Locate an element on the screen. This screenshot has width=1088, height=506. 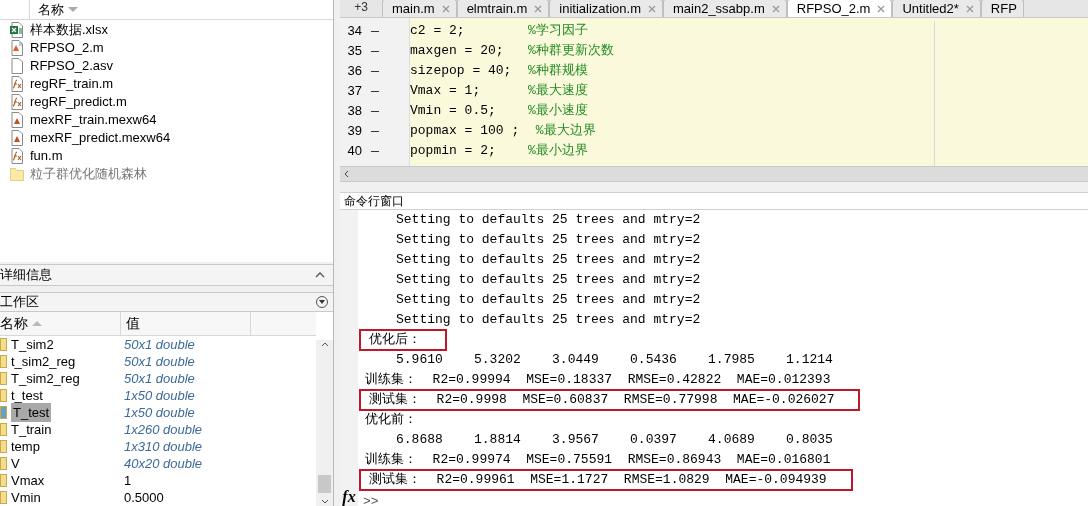
output-line: 6.8688 1.8814 3.9567 0.0397 4.0689 0.8035 is located at coordinates (614, 440).